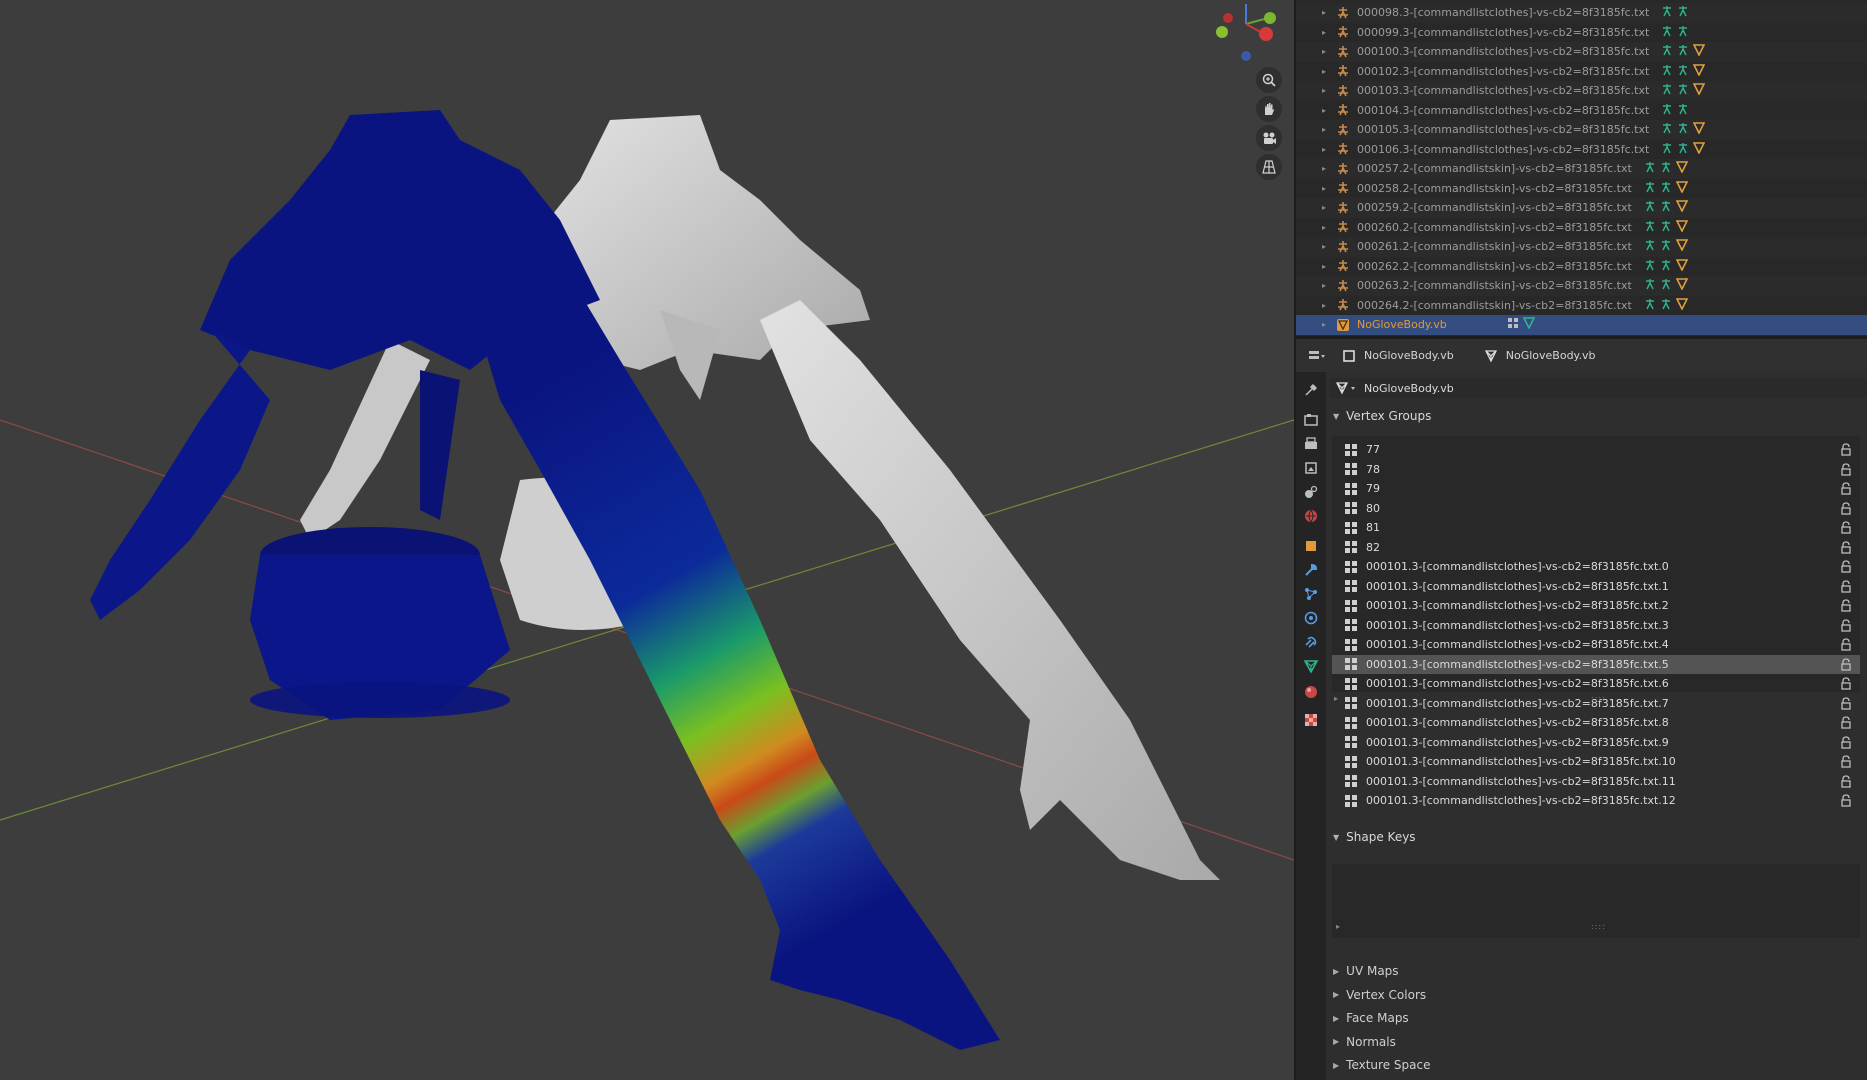 The width and height of the screenshot is (1867, 1080). Describe the element at coordinates (1311, 546) in the screenshot. I see `object-tab-icon` at that location.